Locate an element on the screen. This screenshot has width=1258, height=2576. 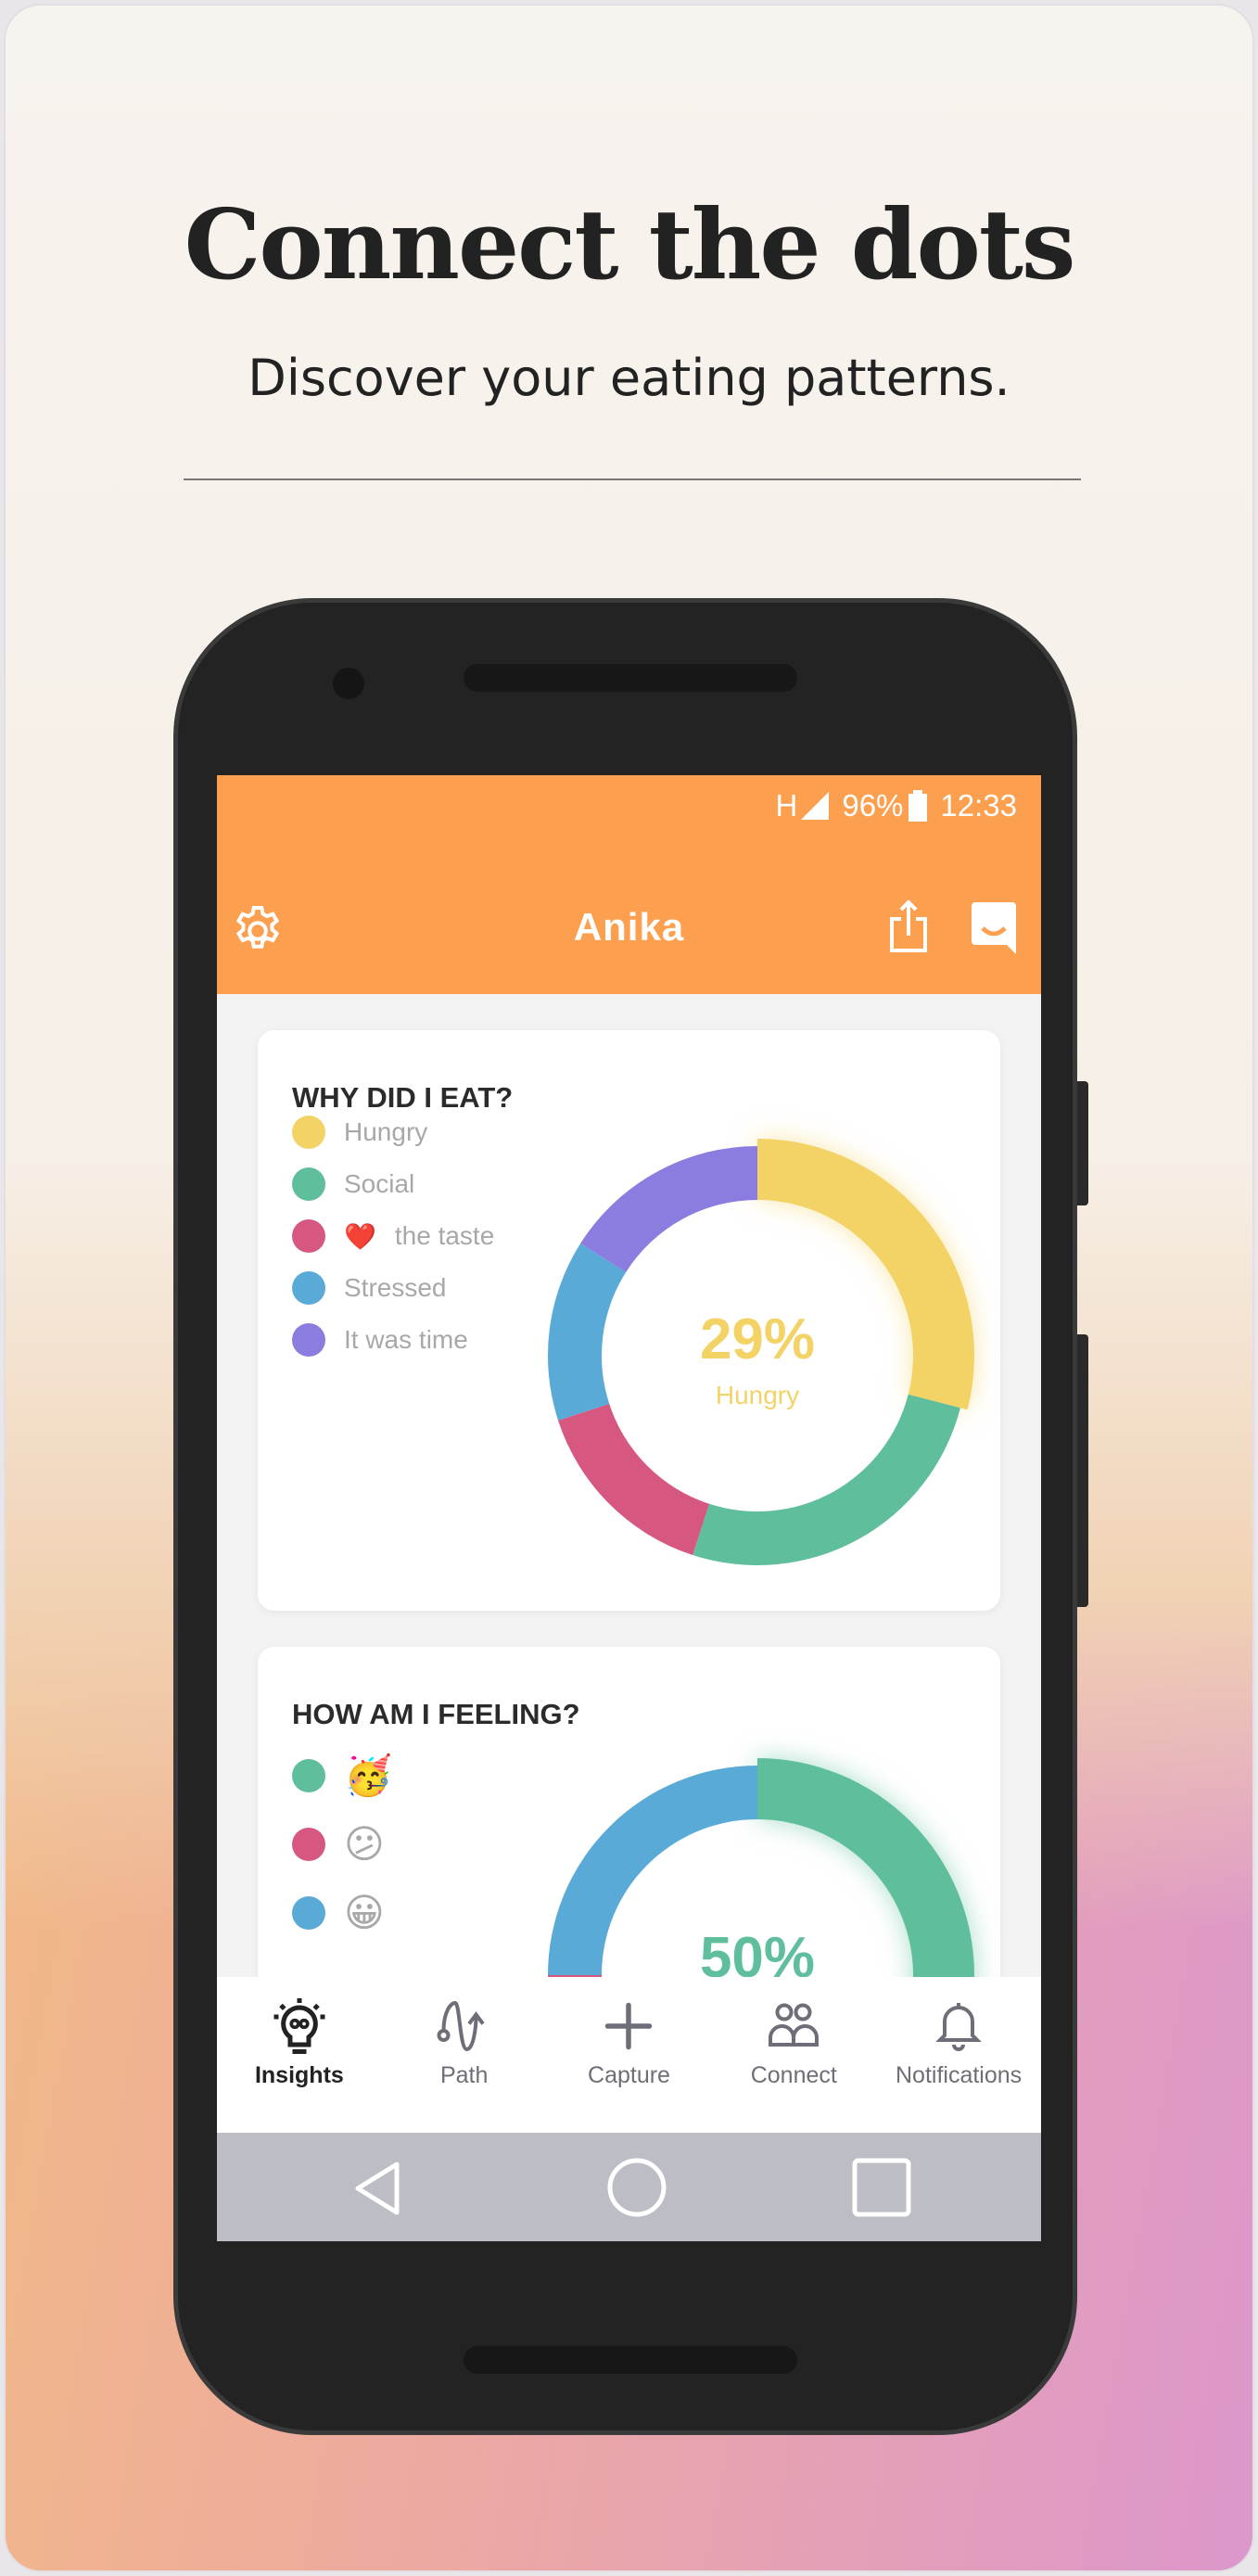
system-nav-bar is located at coordinates (629, 2187).